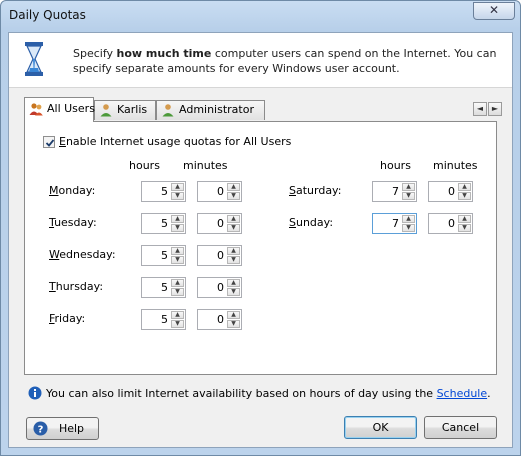 This screenshot has height=456, width=521. Describe the element at coordinates (72, 190) in the screenshot. I see `day-label-monday: Monday:` at that location.